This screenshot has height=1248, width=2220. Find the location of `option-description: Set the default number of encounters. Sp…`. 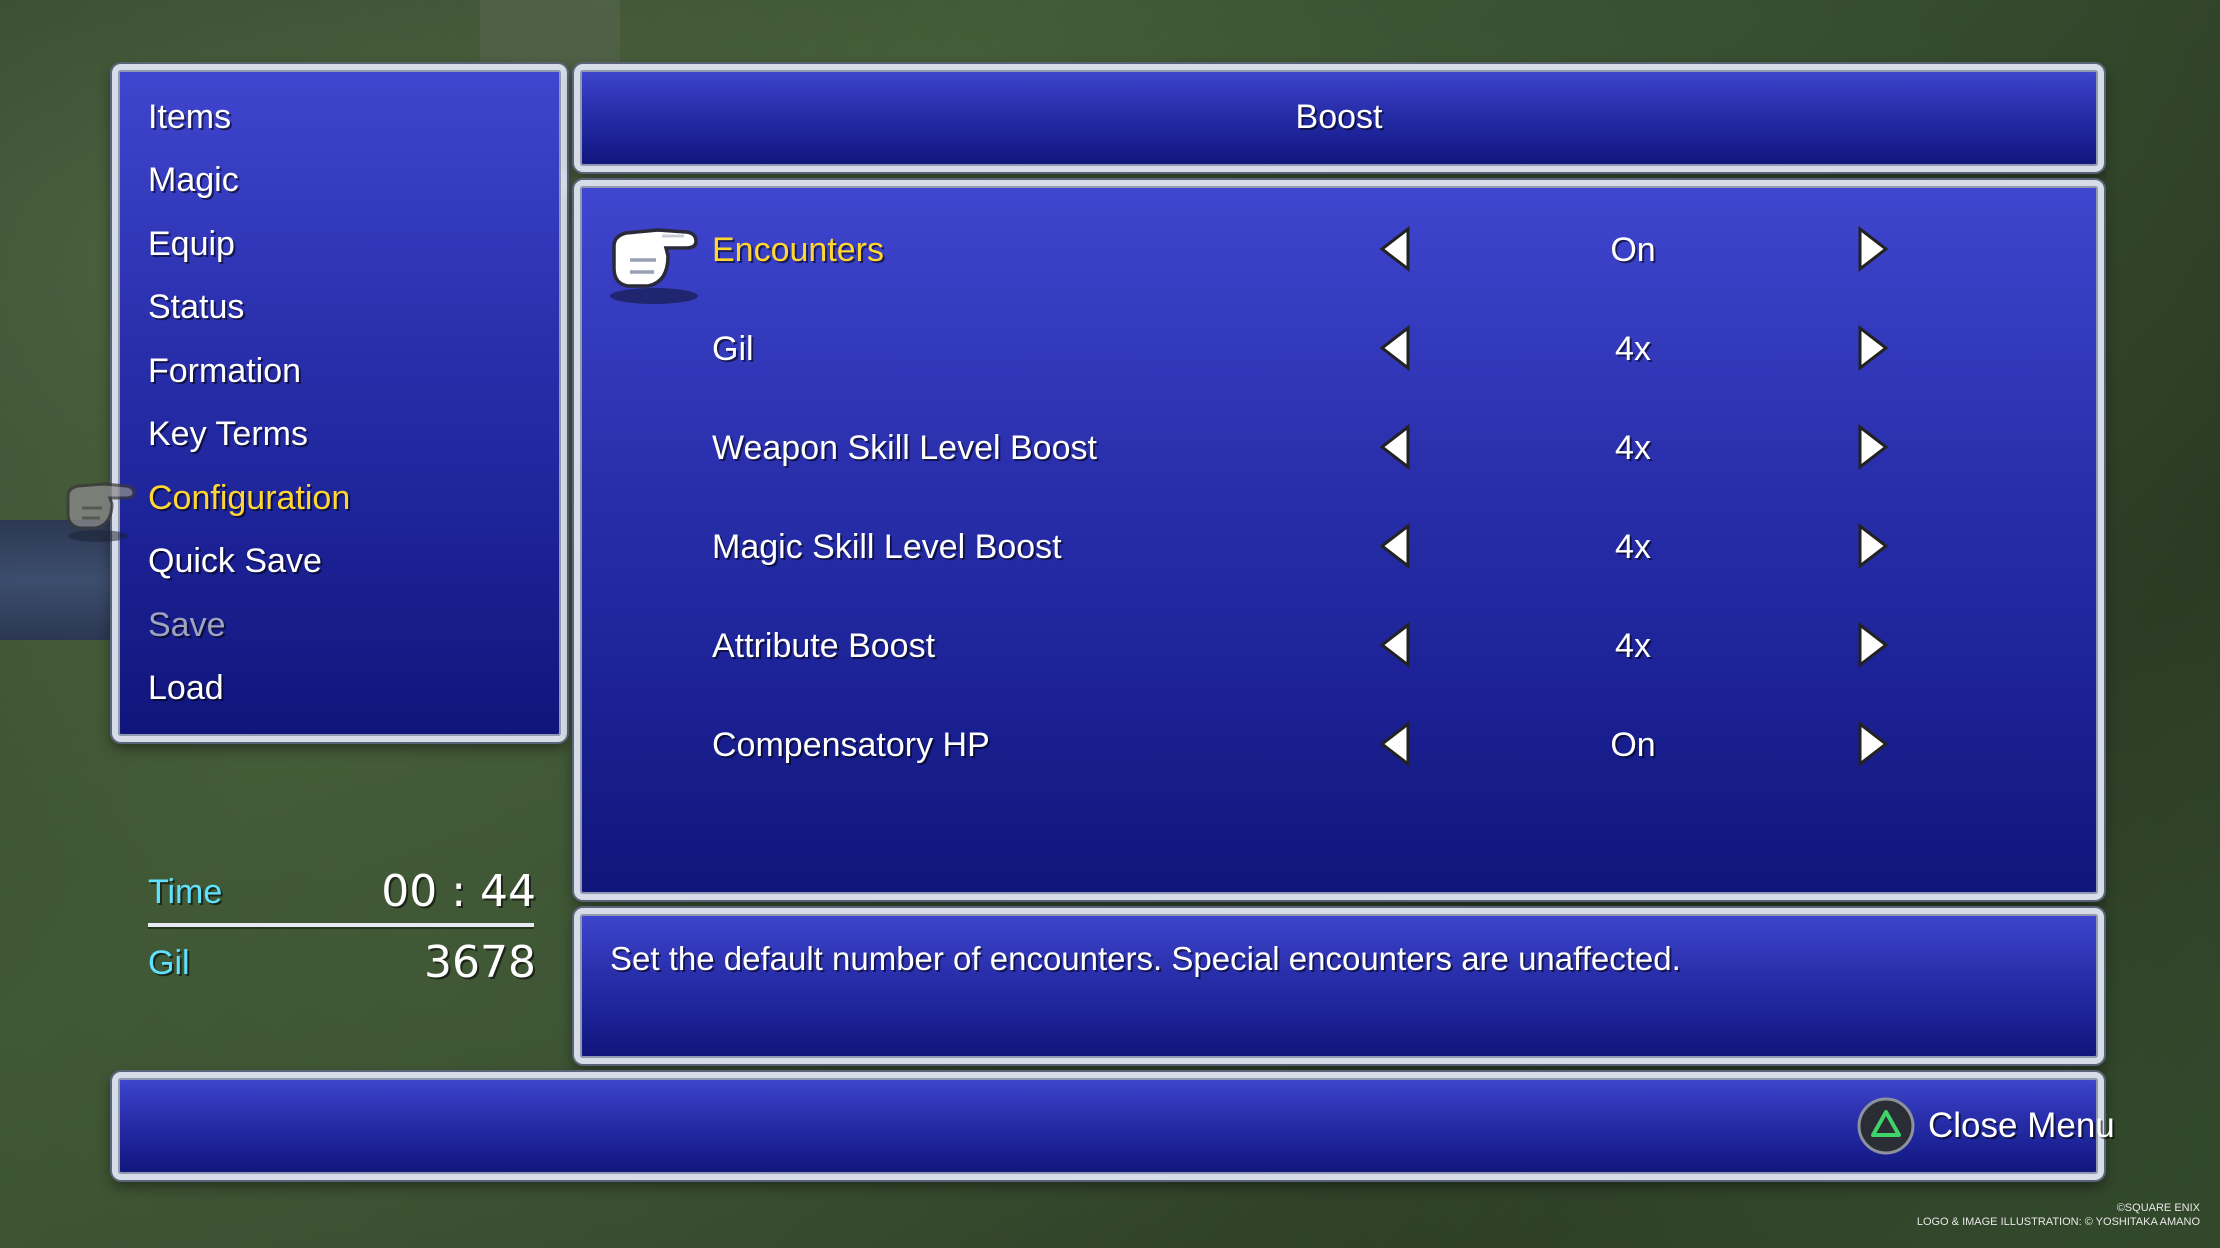

option-description: Set the default number of encounters. Sp… is located at coordinates (1145, 958).